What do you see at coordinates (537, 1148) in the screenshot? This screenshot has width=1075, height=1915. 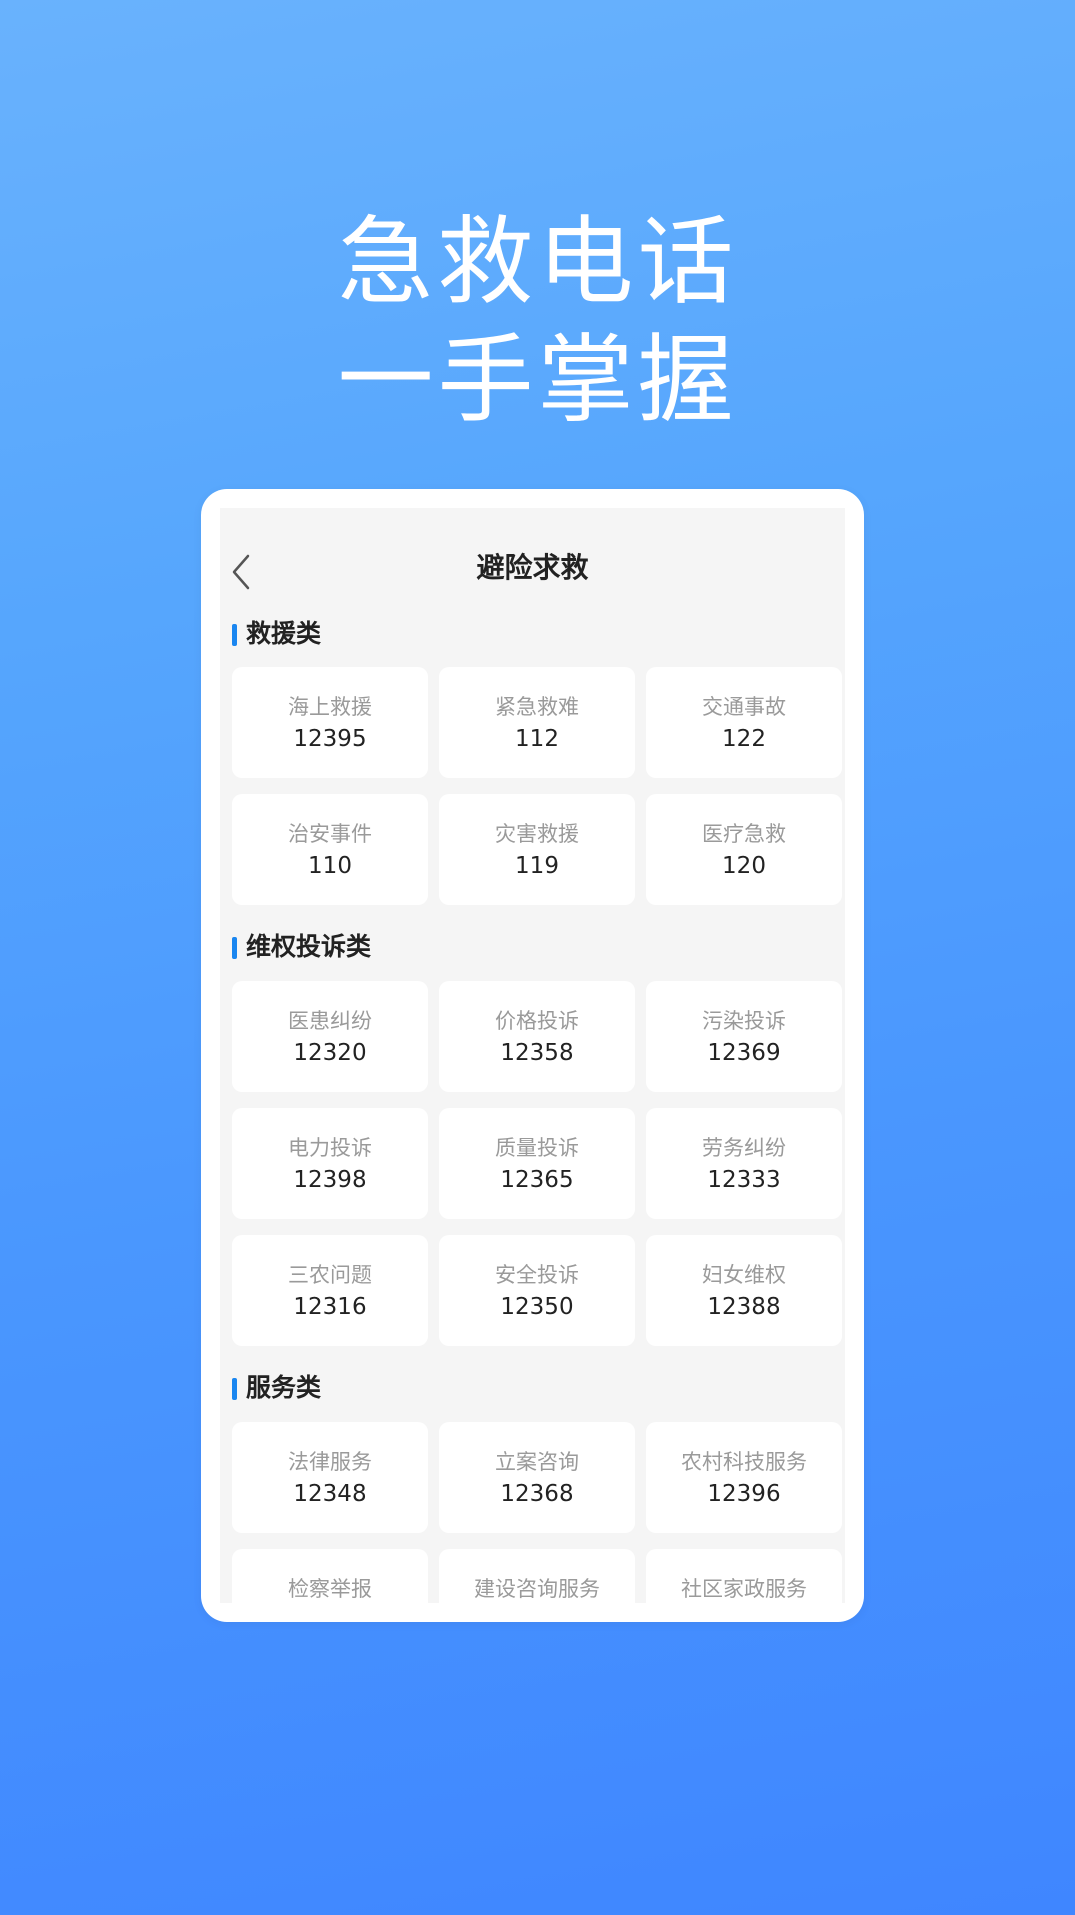 I see `hotline-label: 质量投诉` at bounding box center [537, 1148].